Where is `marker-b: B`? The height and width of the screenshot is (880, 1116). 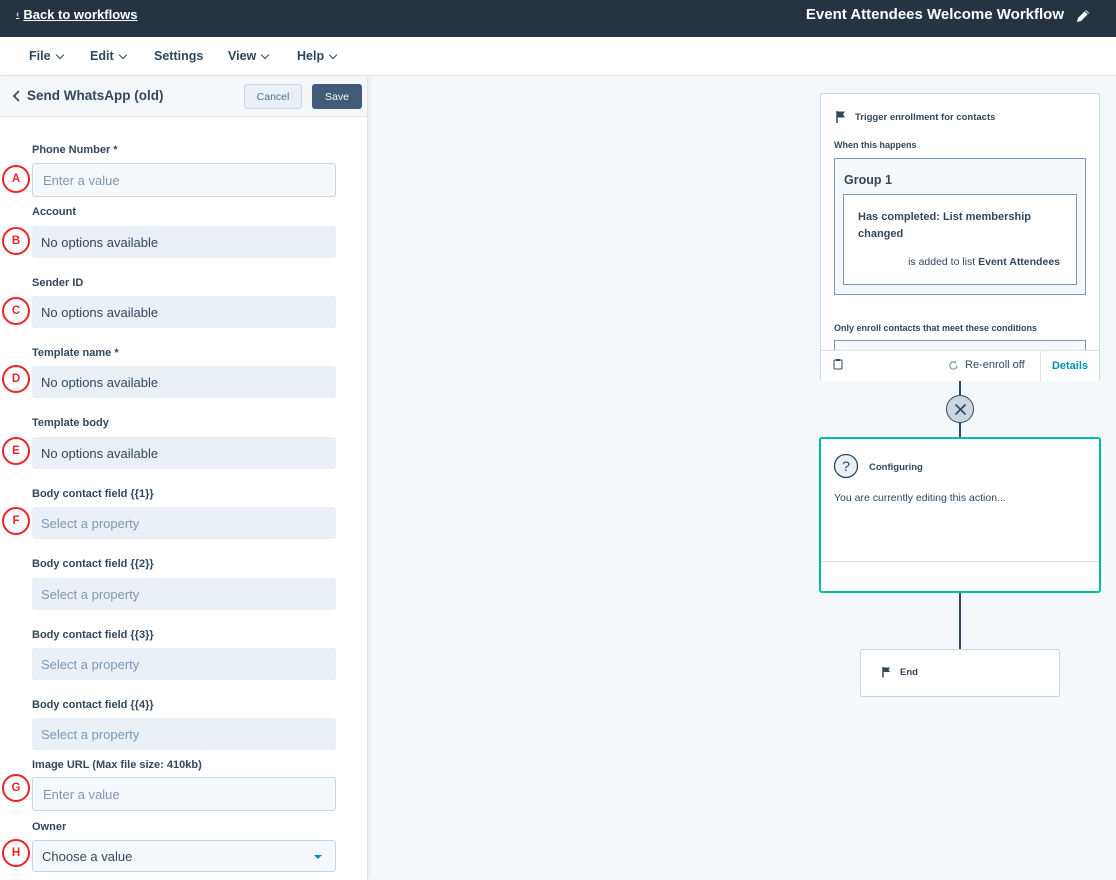 marker-b: B is located at coordinates (16, 241).